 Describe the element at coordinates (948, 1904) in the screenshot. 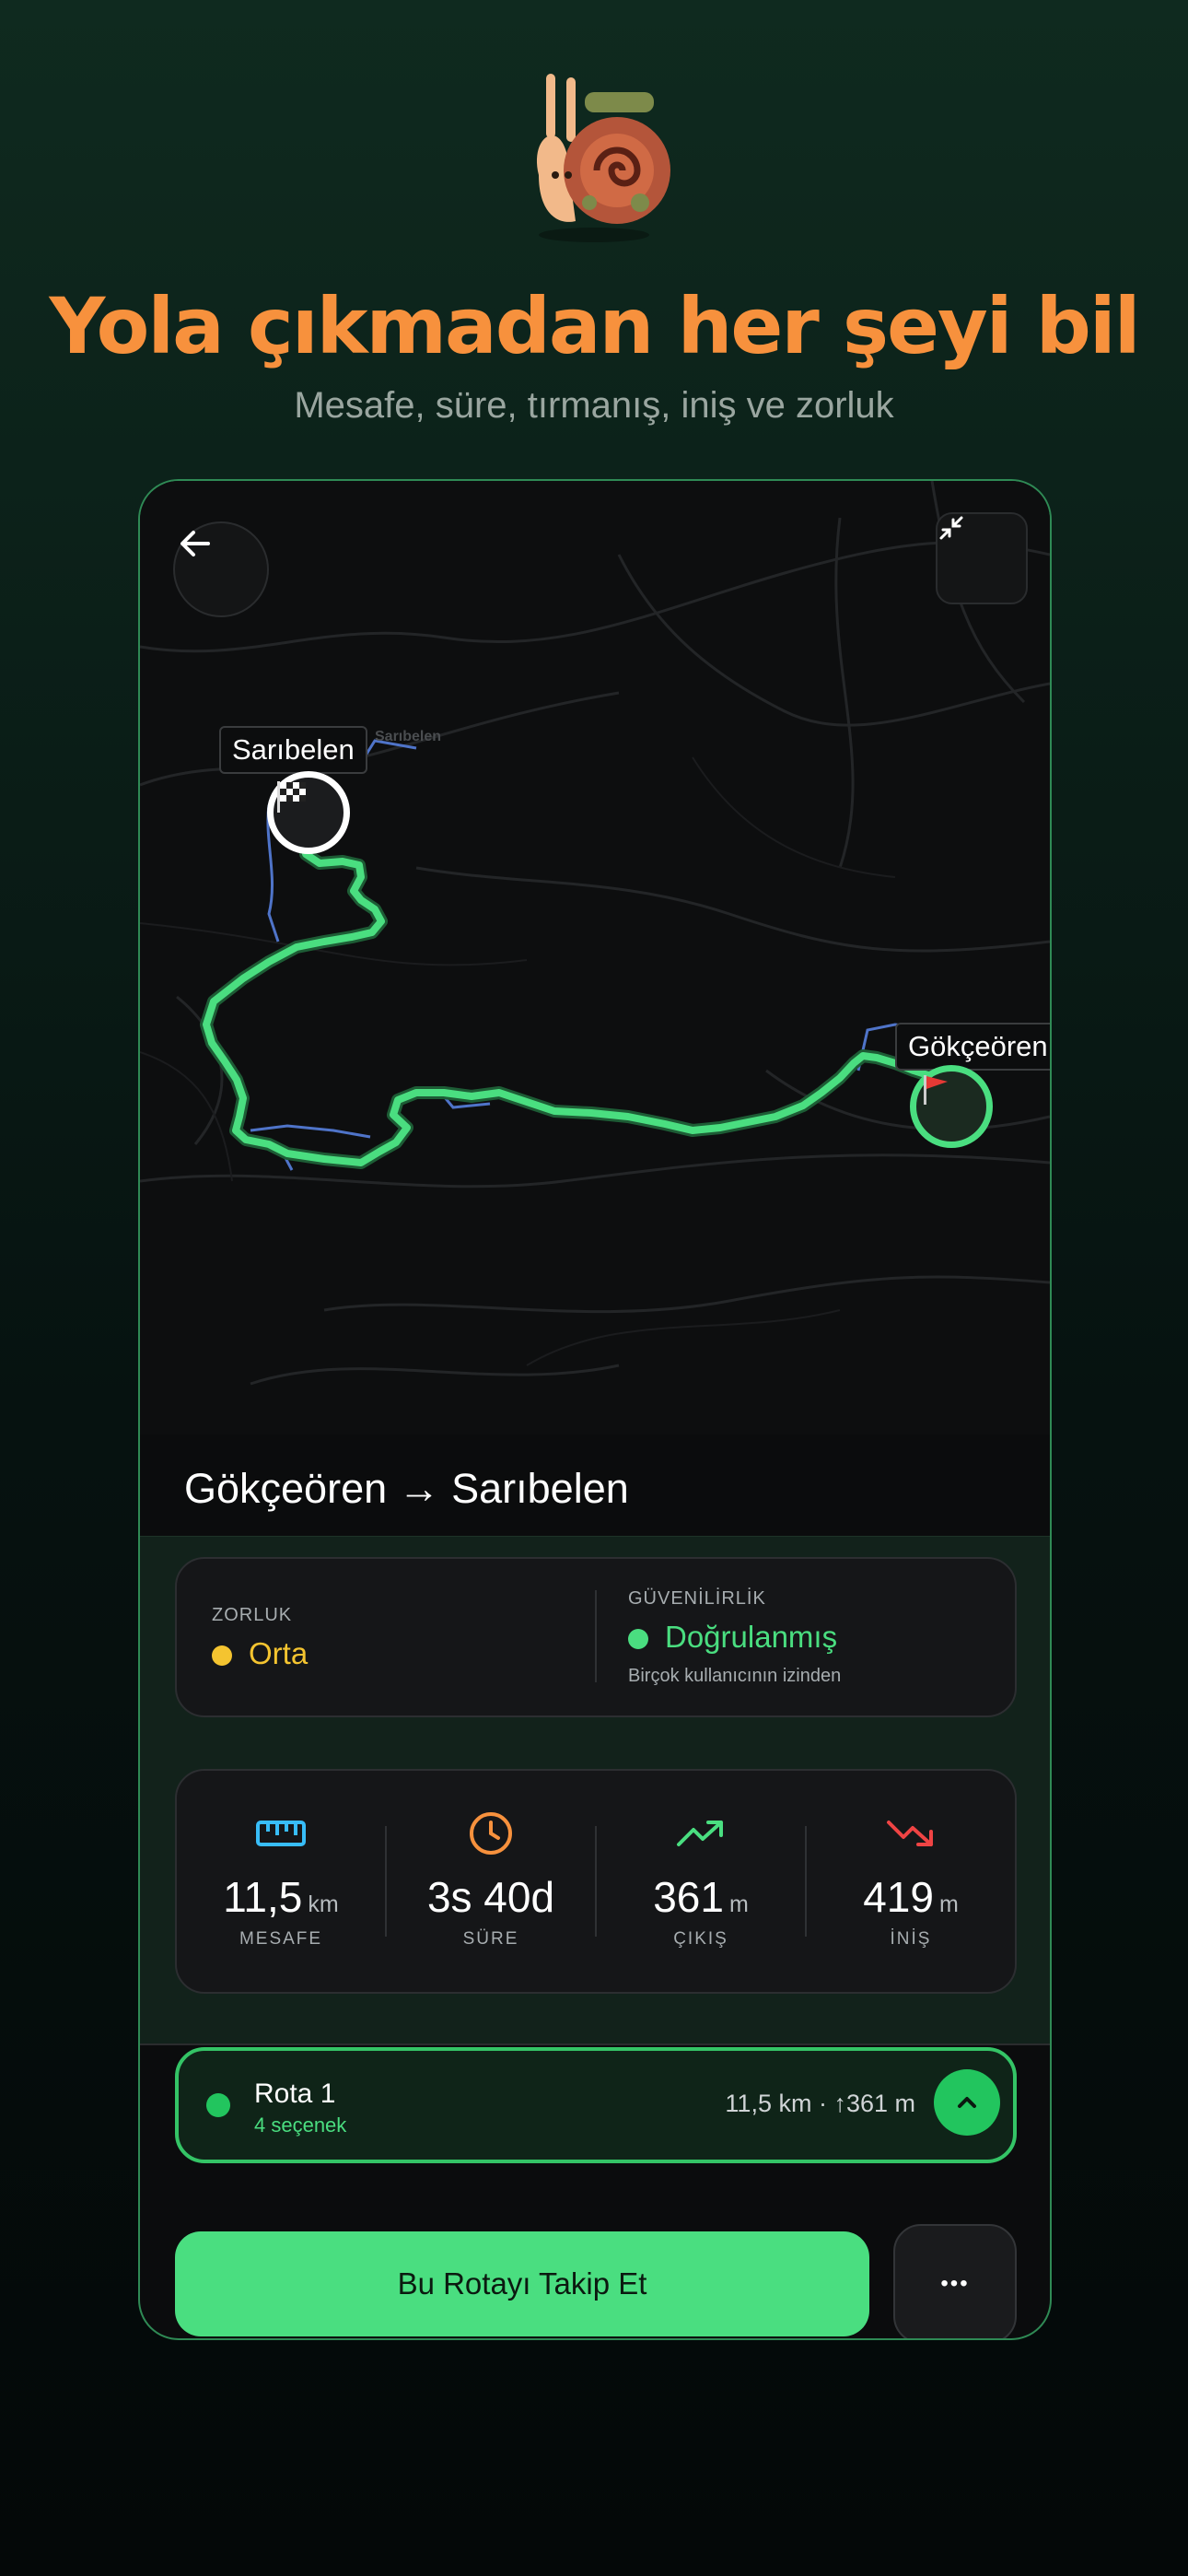

I see `stat-descent-unit: m` at that location.